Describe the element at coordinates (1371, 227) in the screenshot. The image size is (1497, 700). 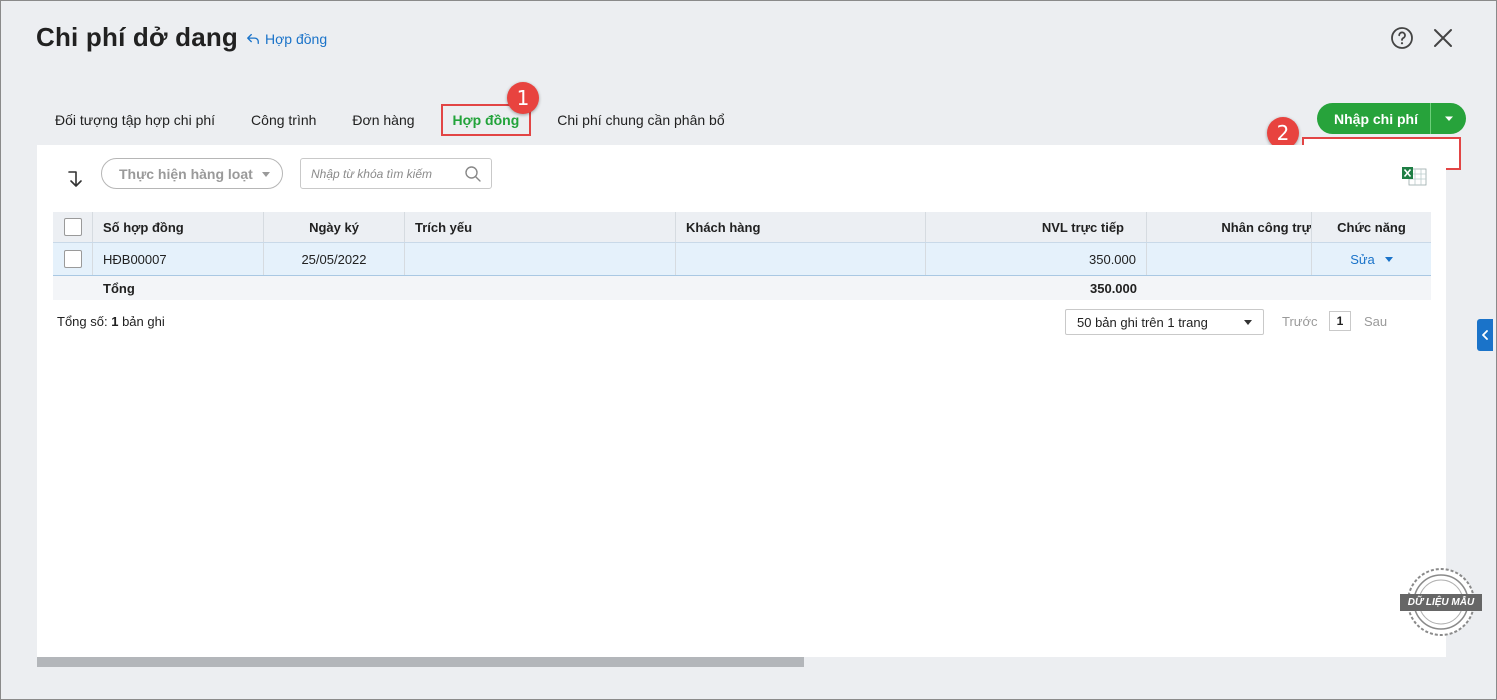
I see `column-header-actions: Chức năng` at that location.